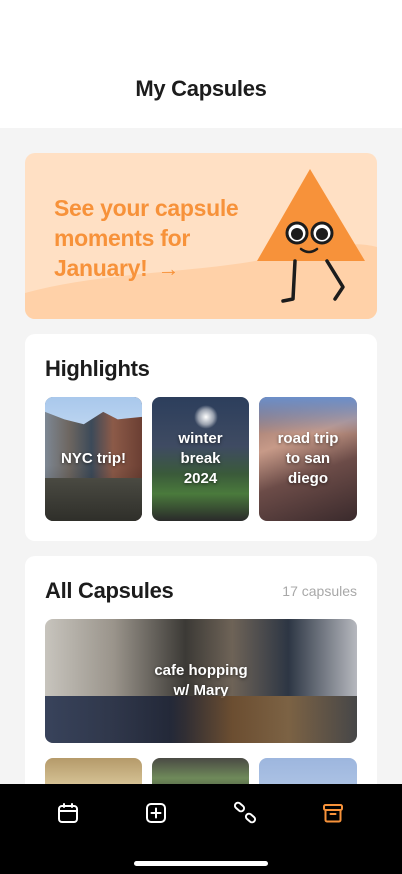 This screenshot has width=402, height=874. Describe the element at coordinates (146, 208) in the screenshot. I see `banner-line-1: See your capsule` at that location.